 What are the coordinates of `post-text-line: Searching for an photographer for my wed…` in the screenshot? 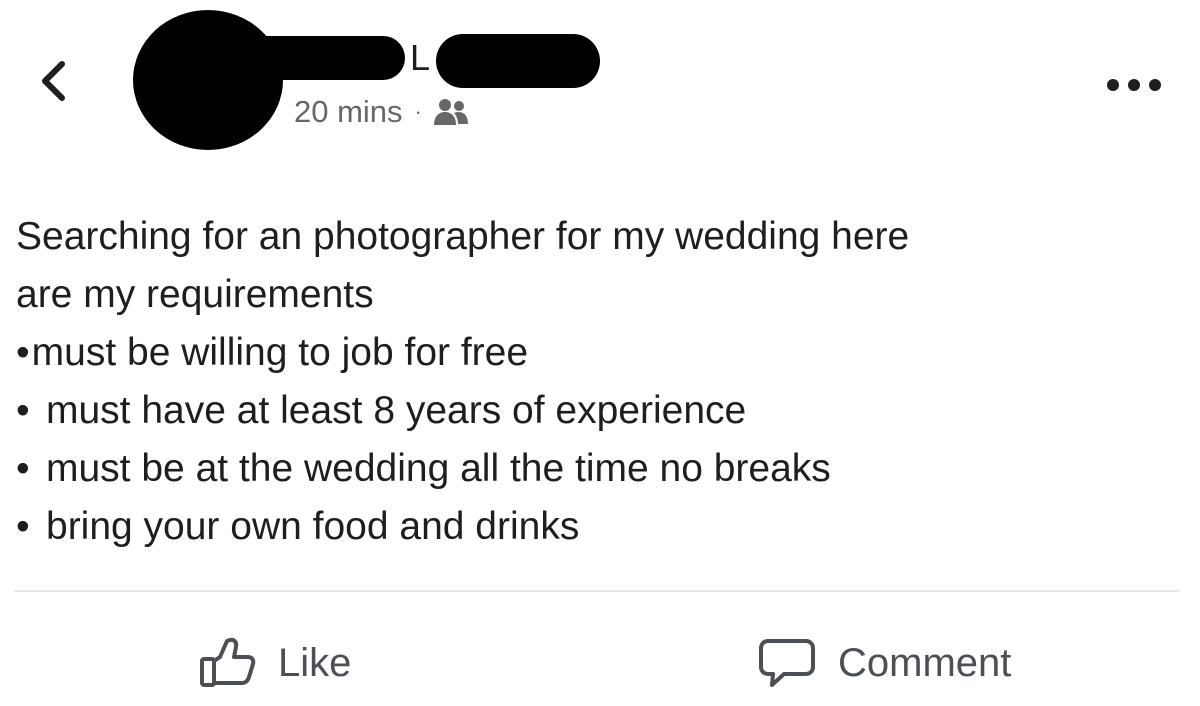 It's located at (463, 236).